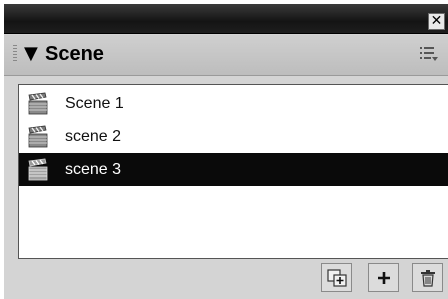 The height and width of the screenshot is (299, 448). What do you see at coordinates (93, 136) in the screenshot?
I see `scene-label: scene 2` at bounding box center [93, 136].